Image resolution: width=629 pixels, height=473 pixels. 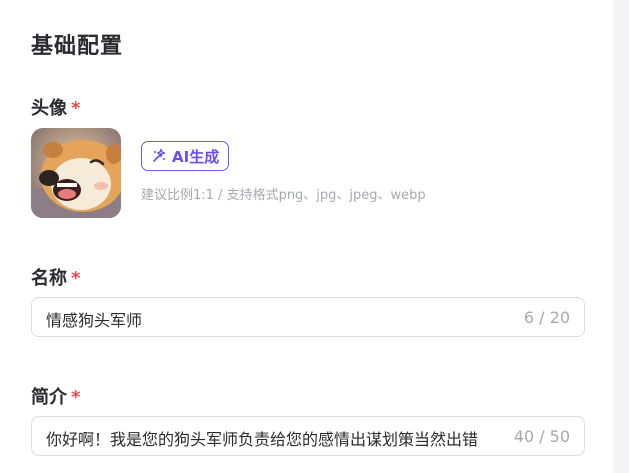 What do you see at coordinates (159, 155) in the screenshot?
I see `magic-wand-icon` at bounding box center [159, 155].